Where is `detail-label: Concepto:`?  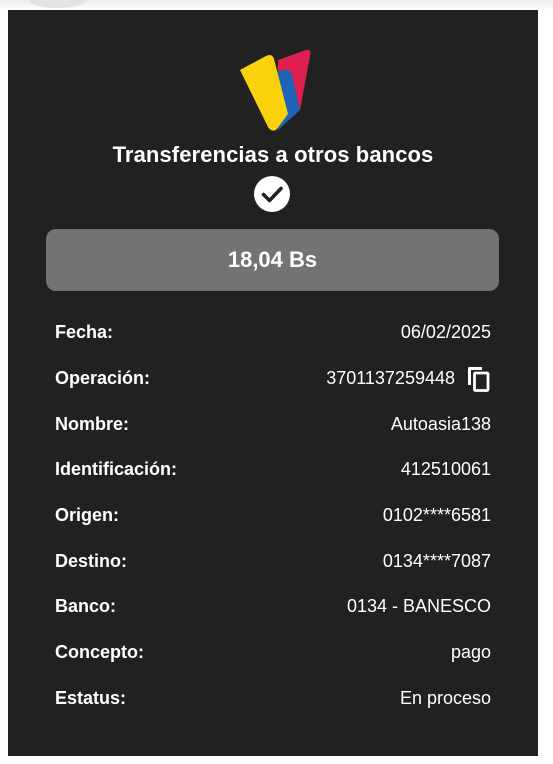 detail-label: Concepto: is located at coordinates (99, 652).